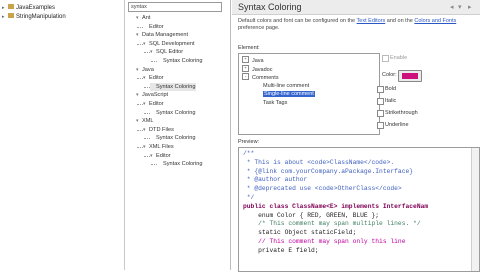 The height and width of the screenshot is (272, 480). I want to click on tree-item: ▾ XML, so click(145, 121).